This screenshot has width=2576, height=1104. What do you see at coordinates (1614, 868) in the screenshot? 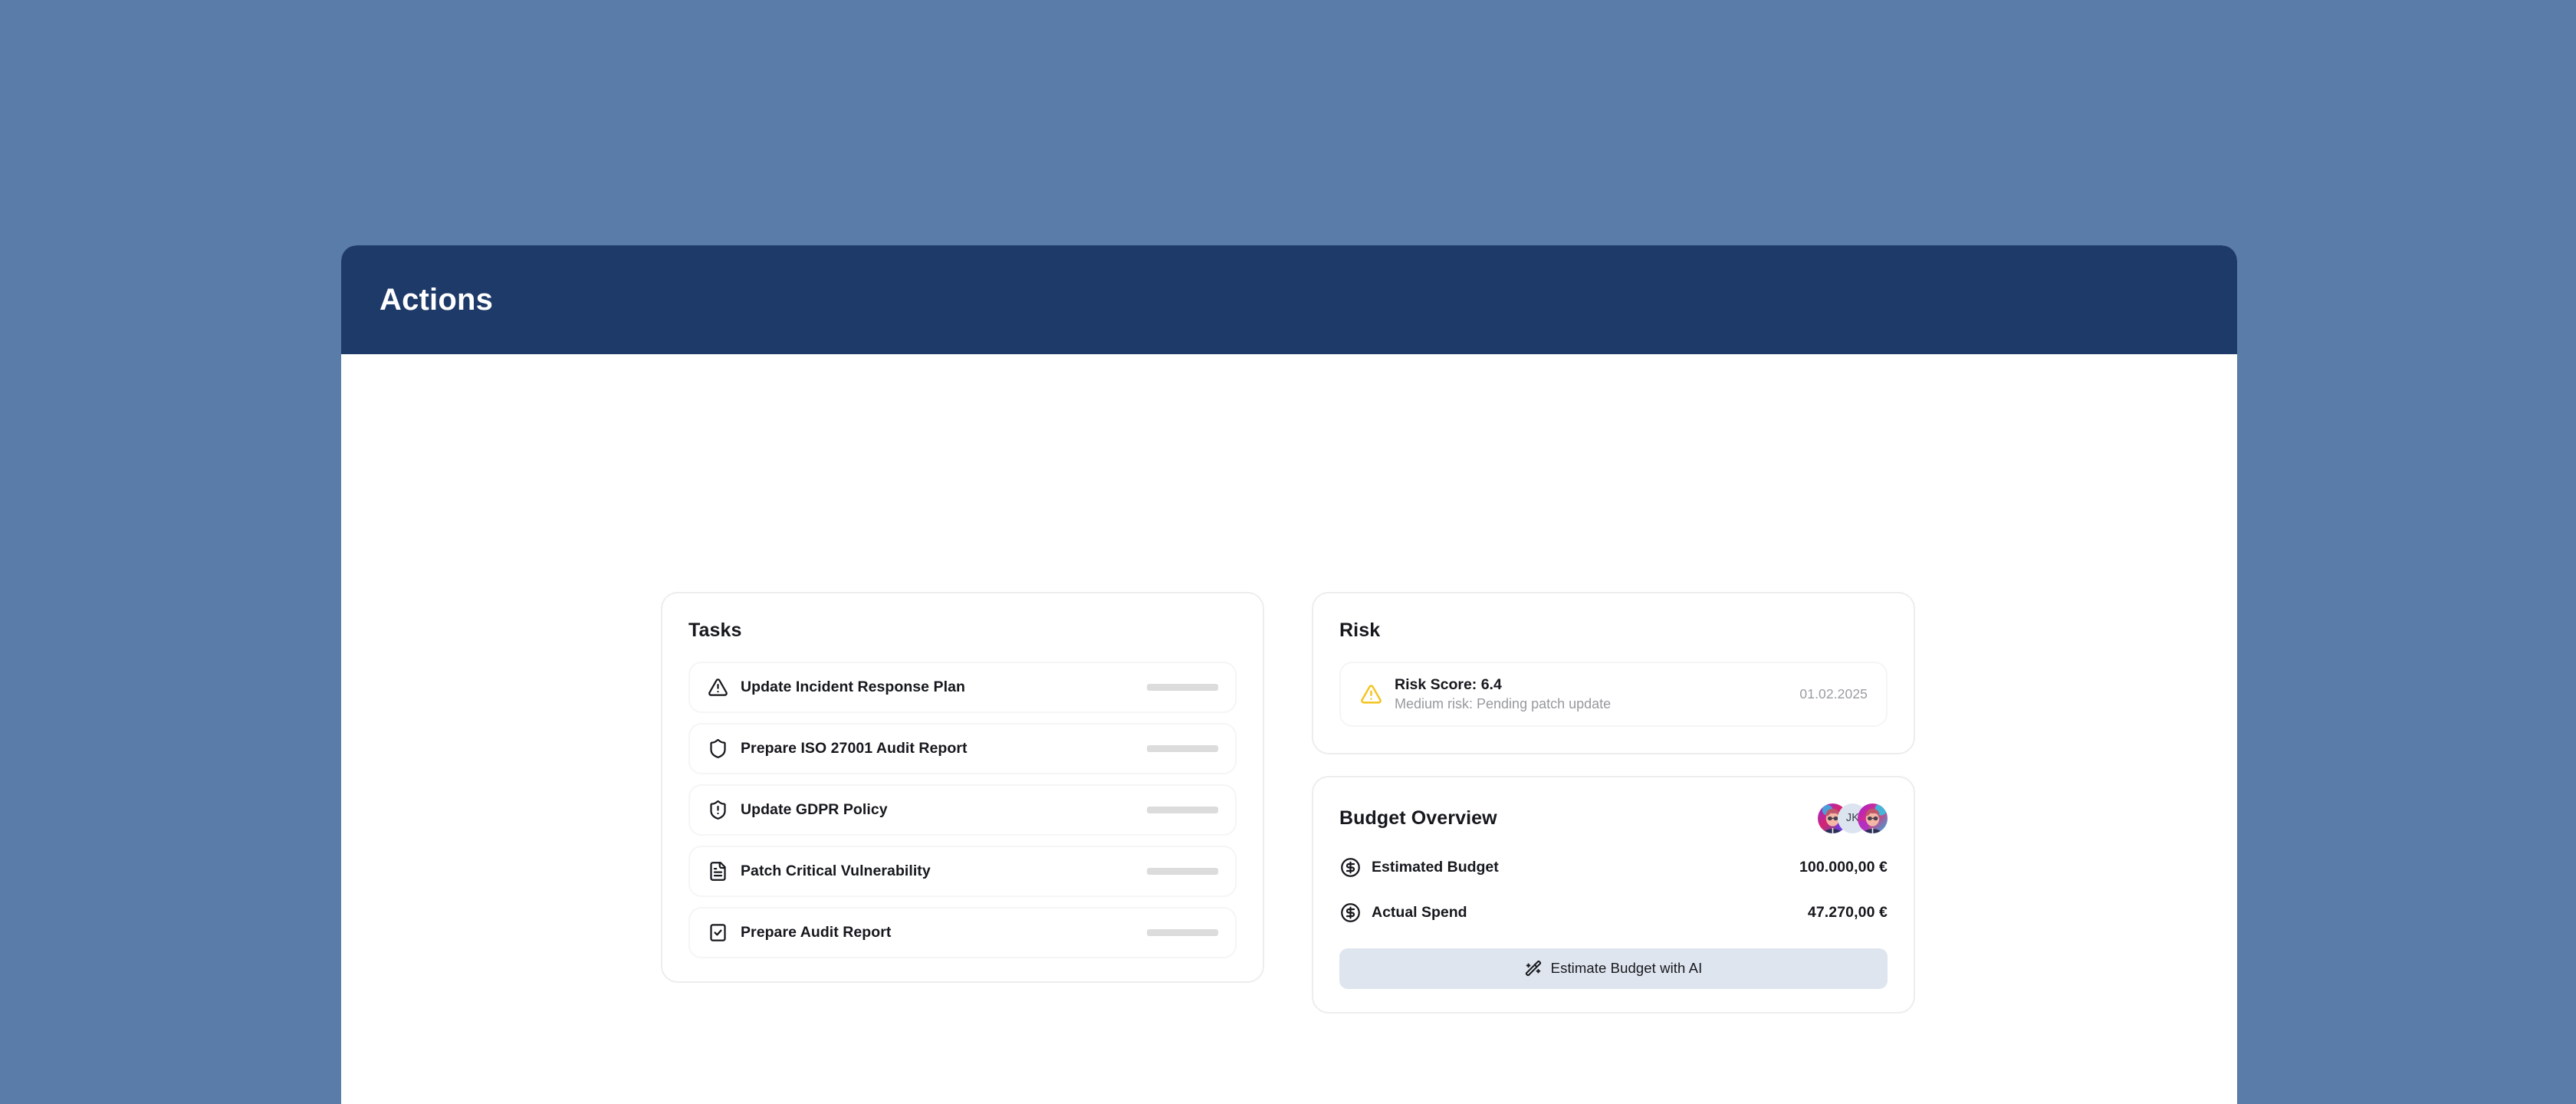
I see `budget-row-estimated: Estimated Budget 100.000,00 €` at bounding box center [1614, 868].